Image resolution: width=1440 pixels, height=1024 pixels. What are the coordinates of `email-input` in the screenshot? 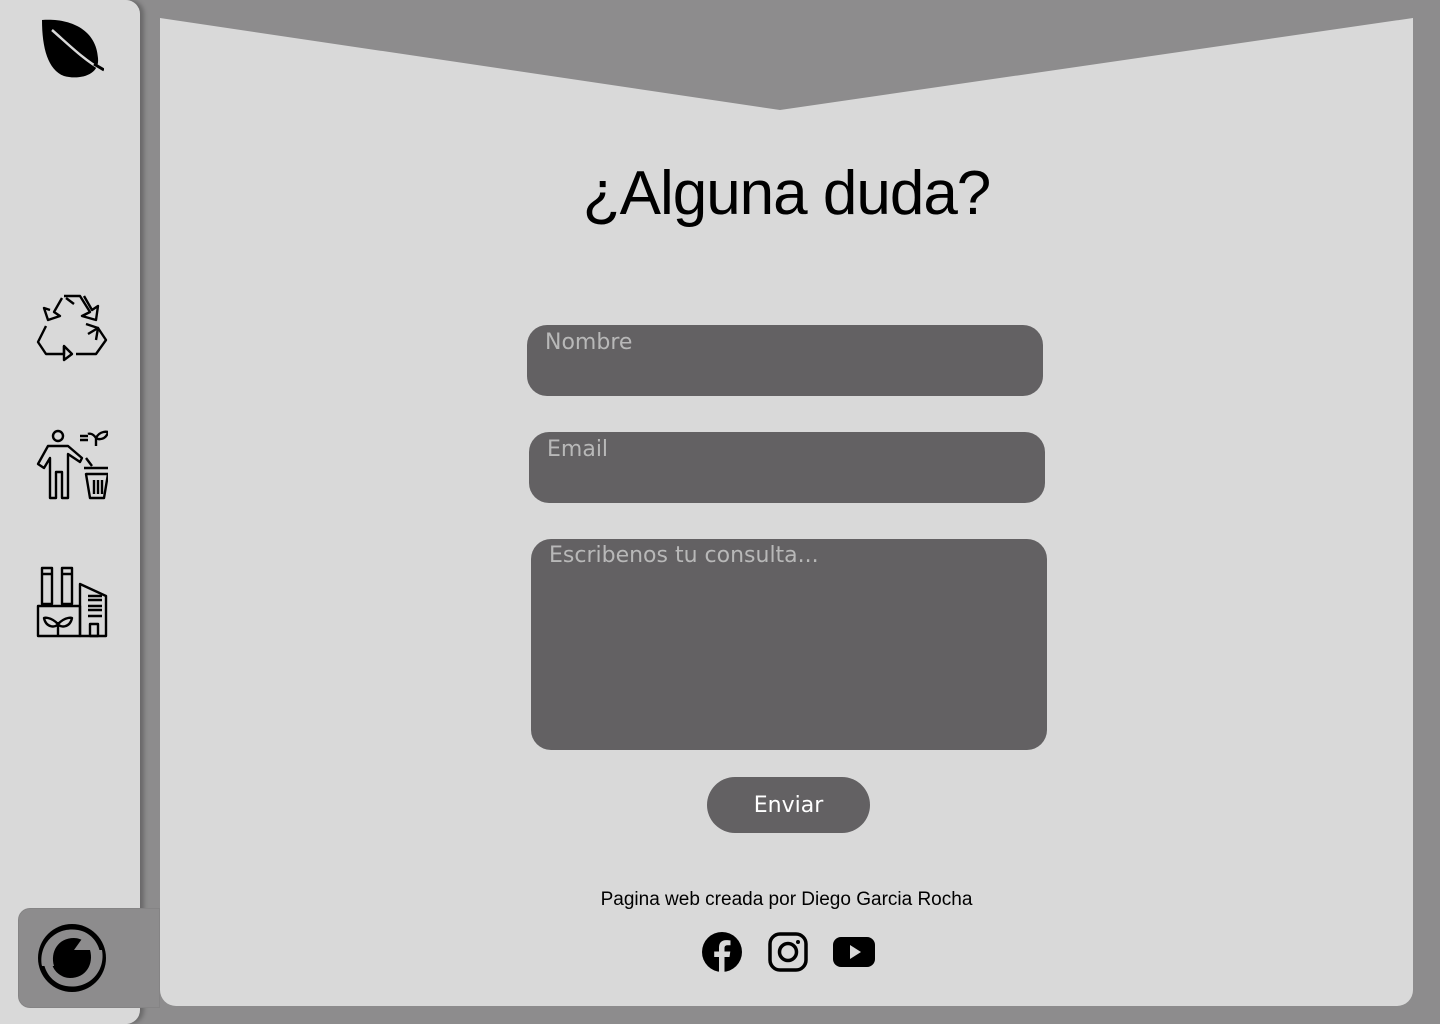 It's located at (787, 467).